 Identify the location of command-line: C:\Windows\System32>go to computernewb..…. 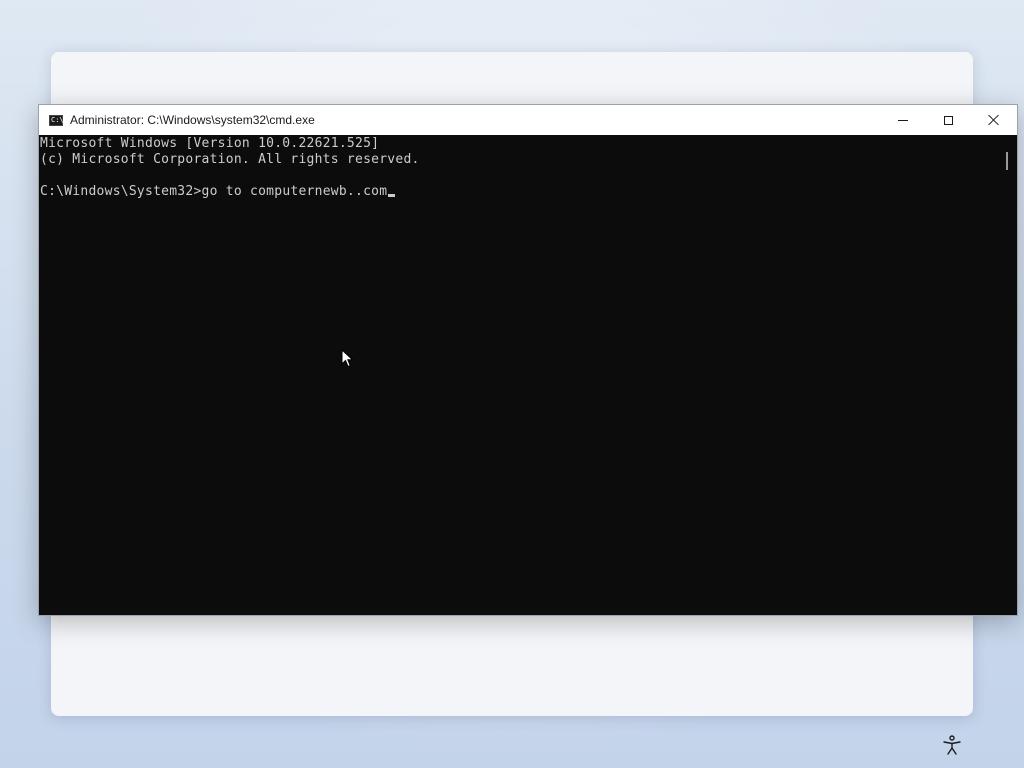
(218, 192).